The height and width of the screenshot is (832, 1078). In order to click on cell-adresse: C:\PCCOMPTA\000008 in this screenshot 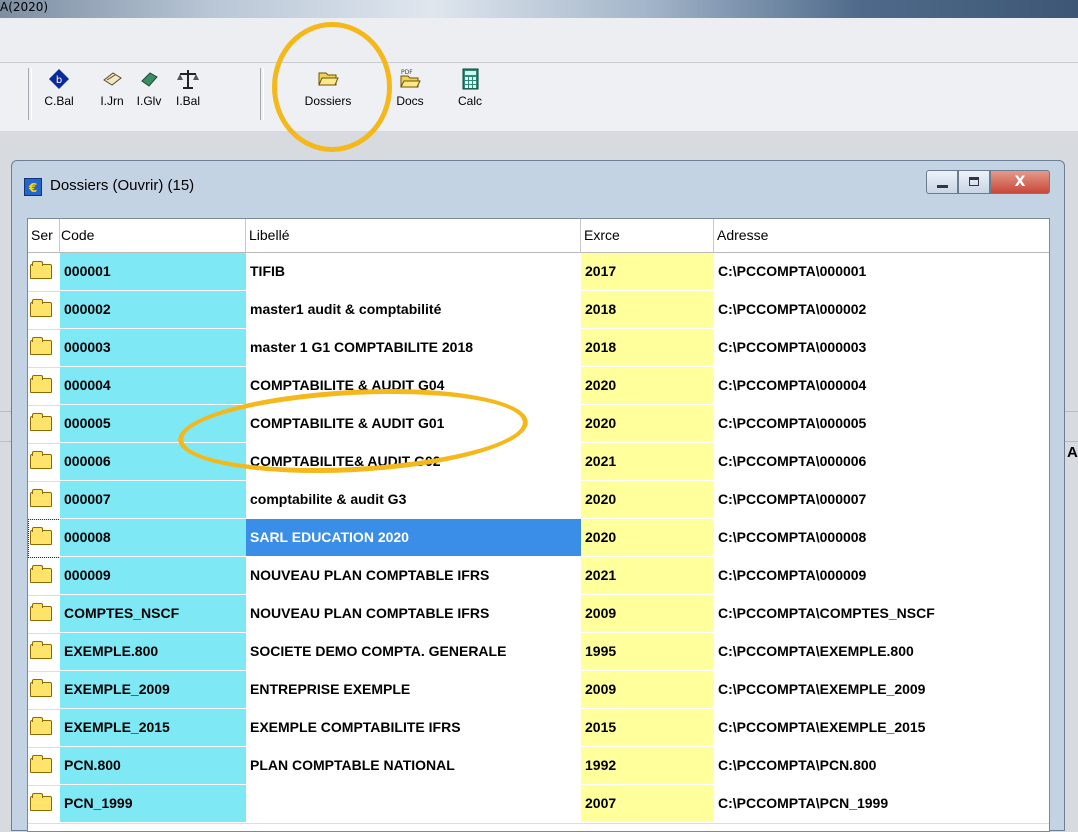, I will do `click(881, 537)`.